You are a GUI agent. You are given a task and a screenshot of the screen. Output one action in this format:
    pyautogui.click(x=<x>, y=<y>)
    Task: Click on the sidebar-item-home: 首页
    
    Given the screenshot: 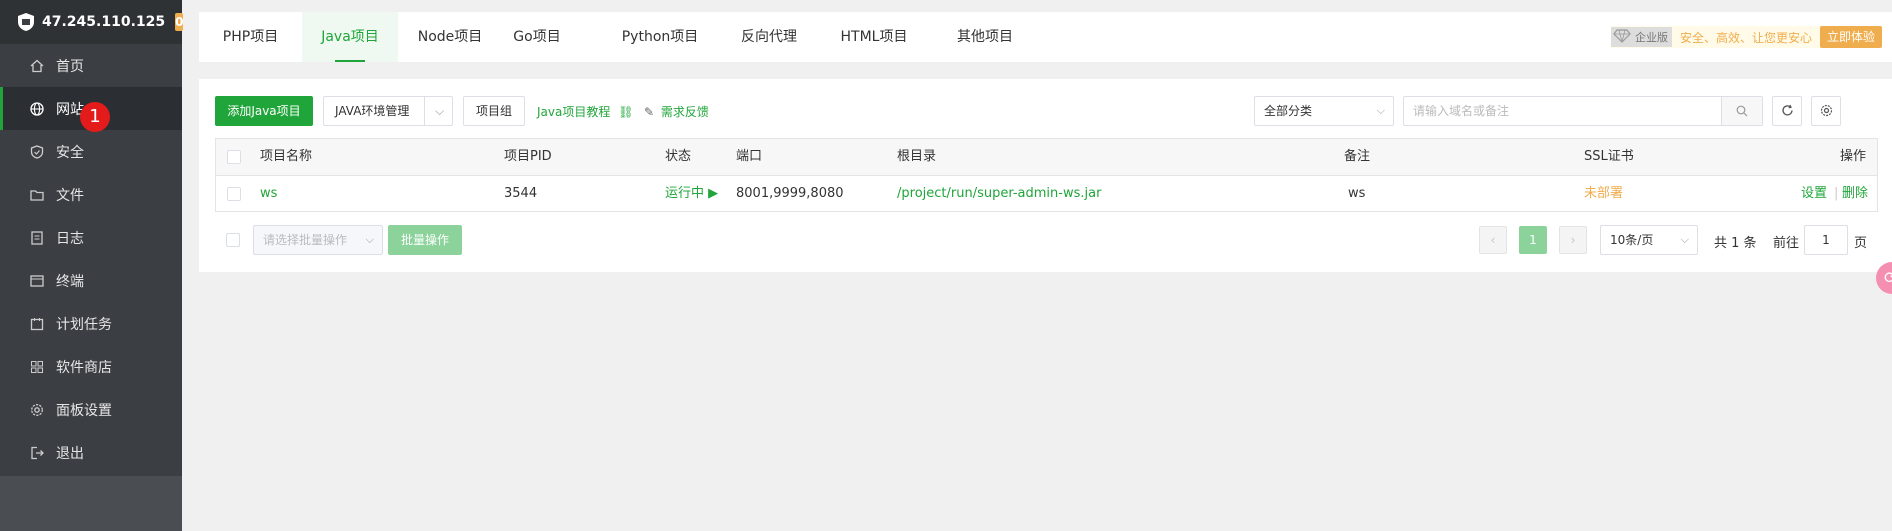 What is the action you would take?
    pyautogui.click(x=91, y=65)
    